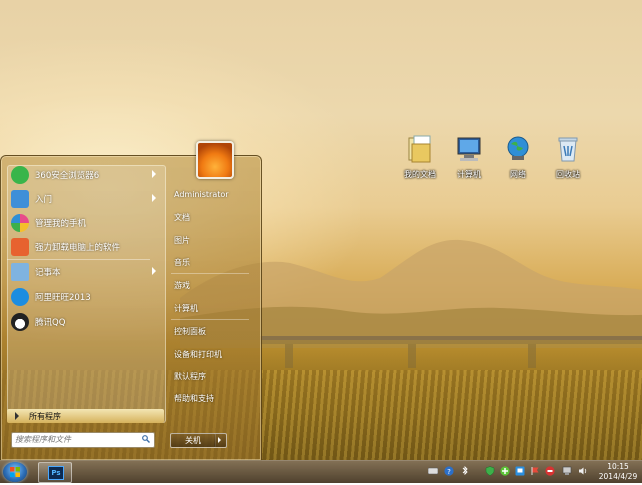 The height and width of the screenshot is (485, 642). What do you see at coordinates (50, 323) in the screenshot?
I see `pinned-item-label: 腾讯QQ` at bounding box center [50, 323].